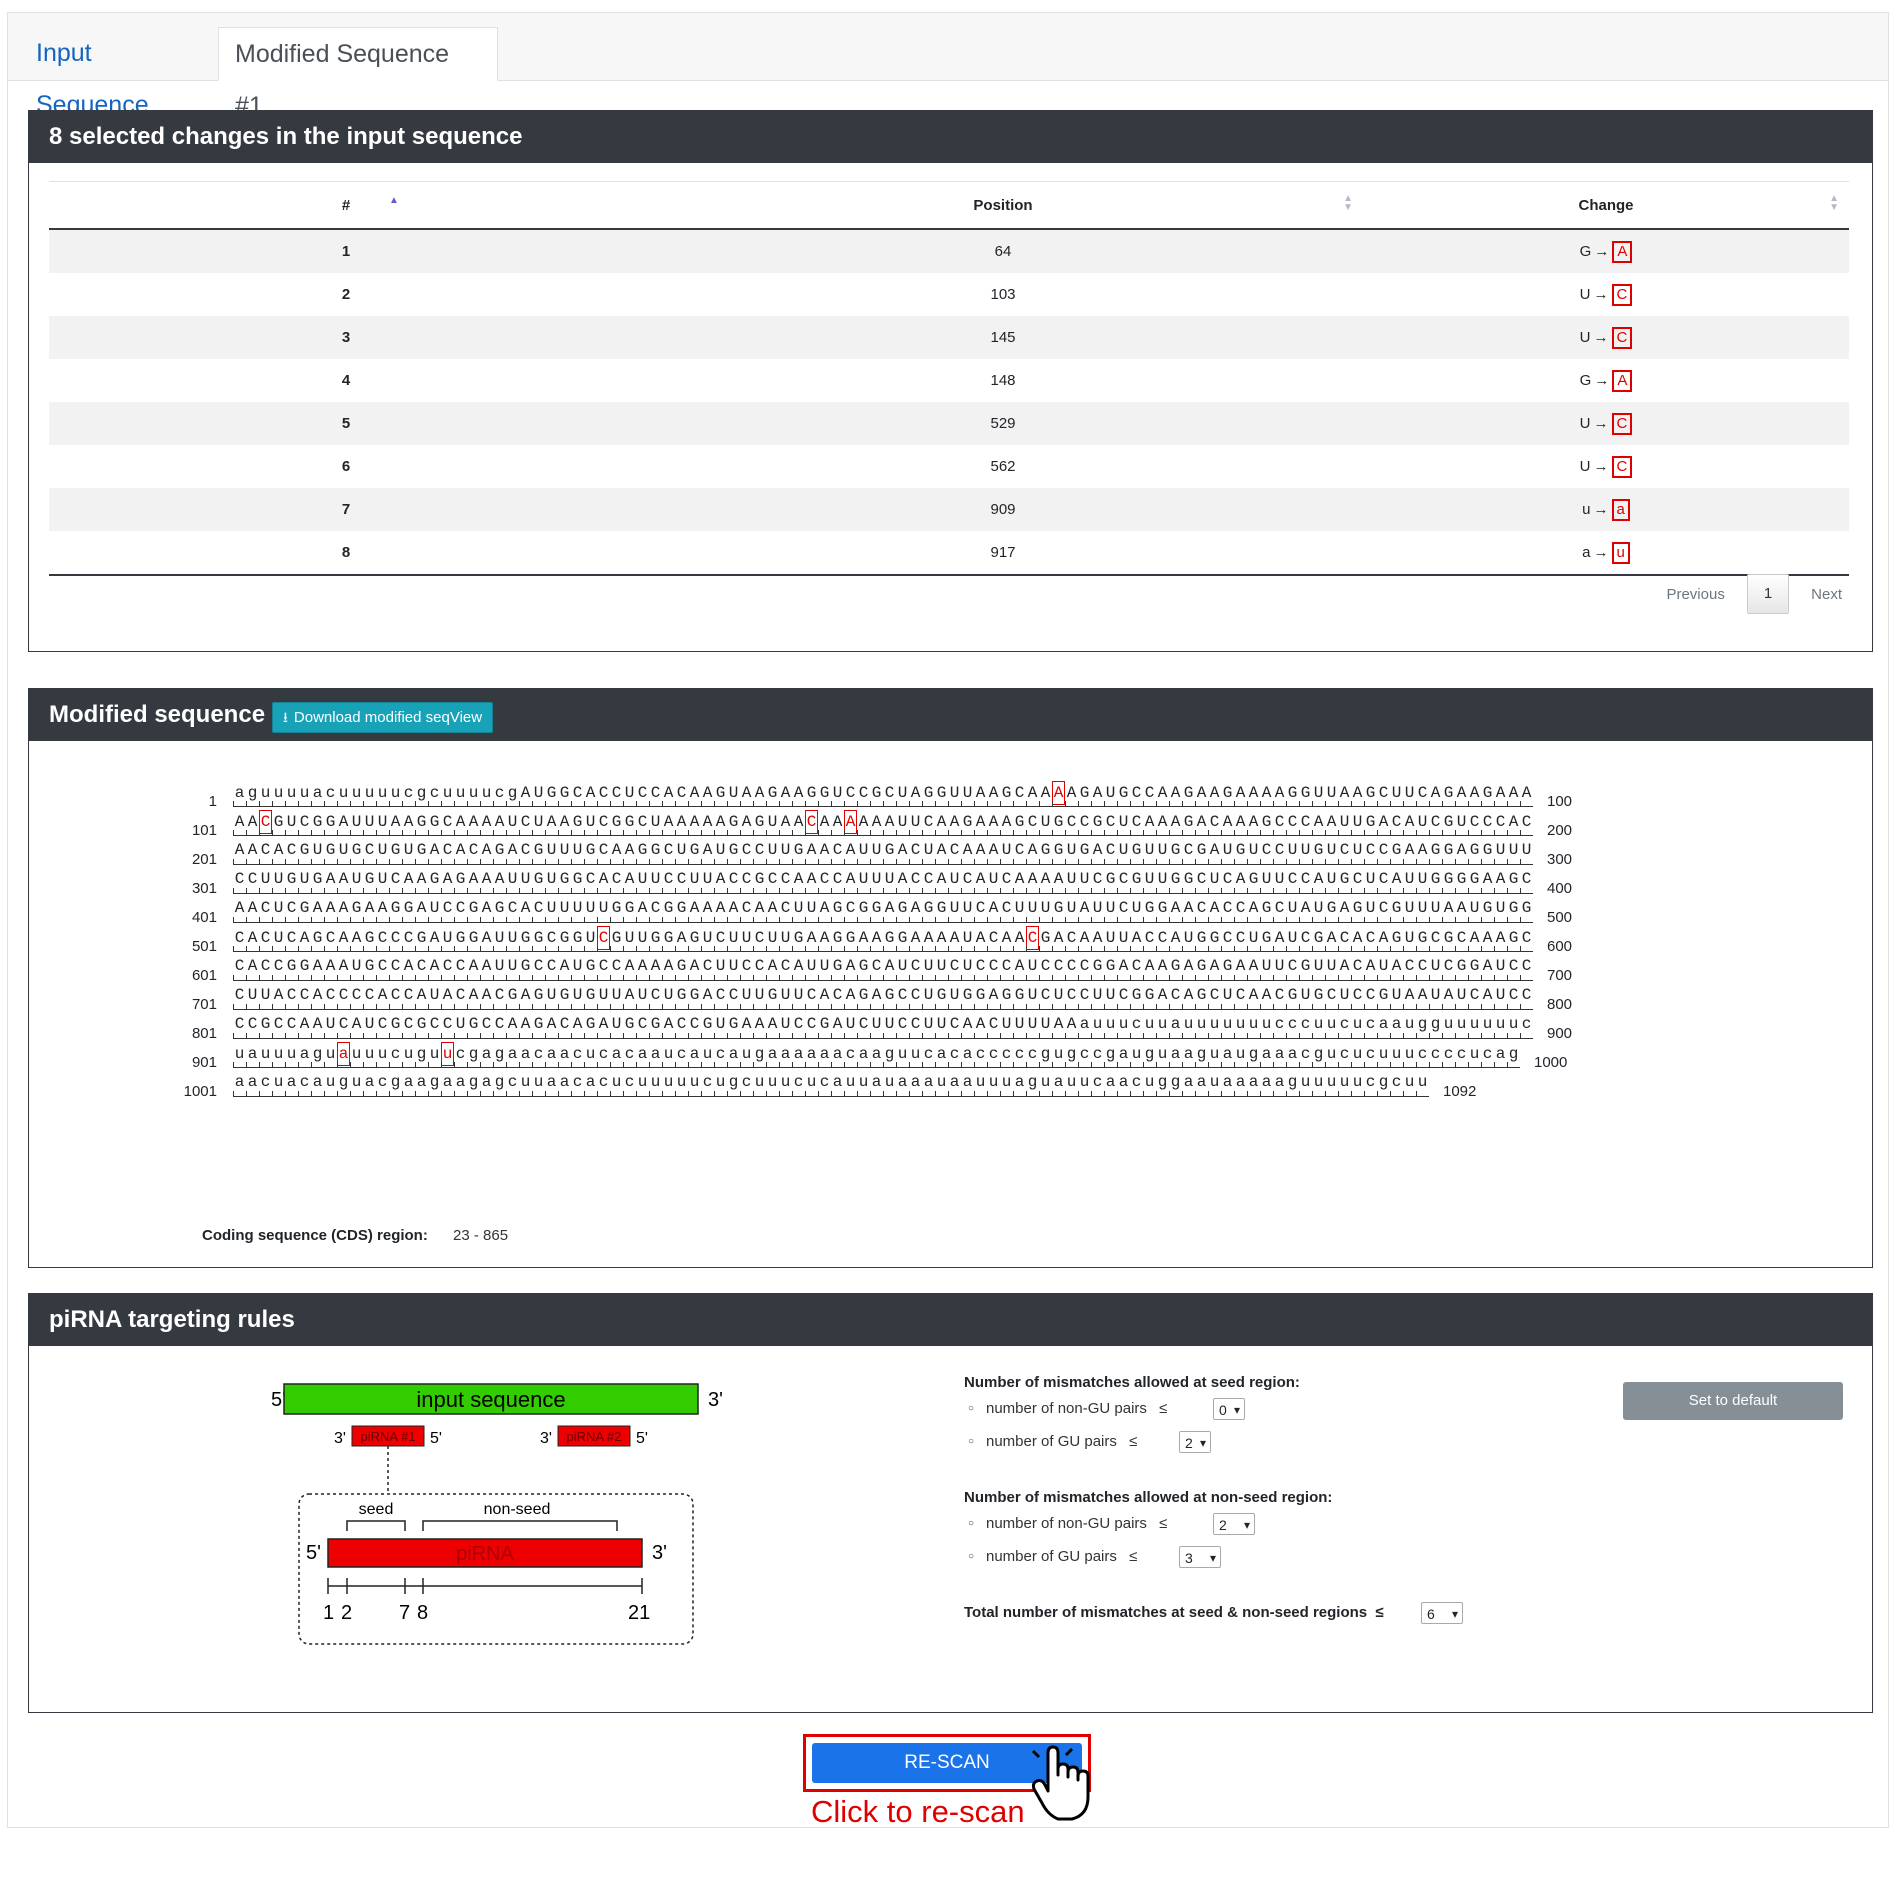  I want to click on sequence-line-end: 500, so click(1560, 917).